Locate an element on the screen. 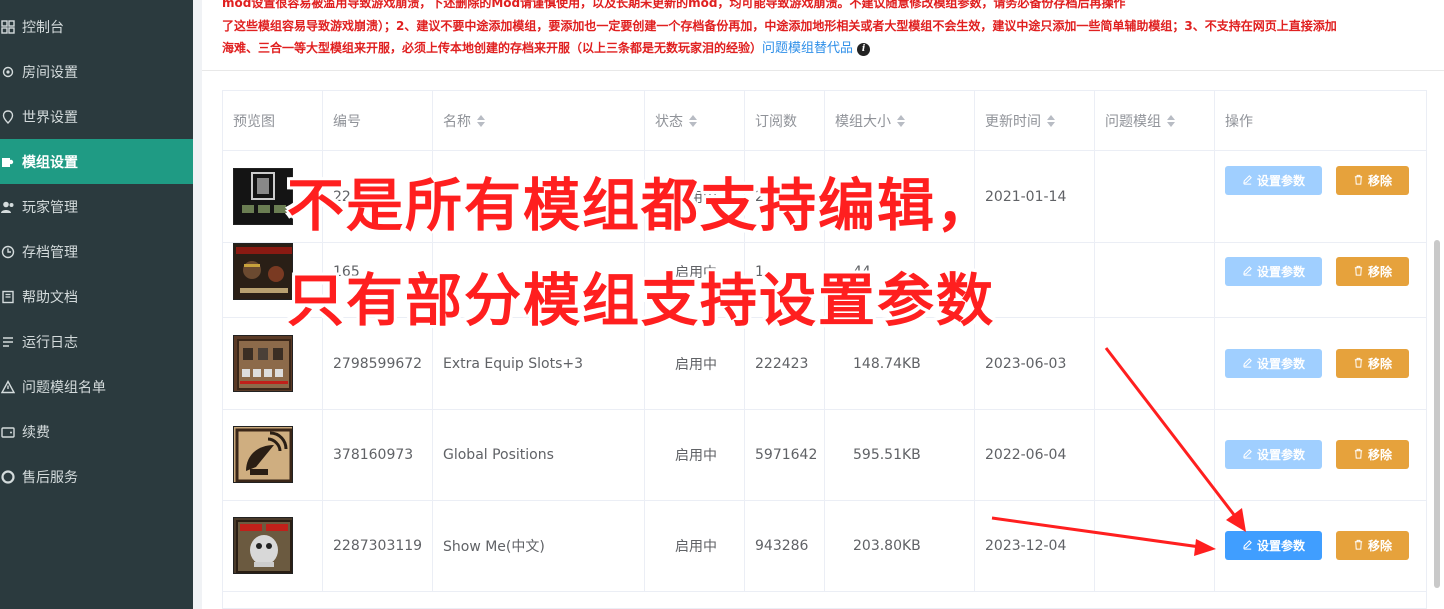 The width and height of the screenshot is (1444, 609). problem-mod-alternatives-link: 问题模组替代品 is located at coordinates (807, 48).